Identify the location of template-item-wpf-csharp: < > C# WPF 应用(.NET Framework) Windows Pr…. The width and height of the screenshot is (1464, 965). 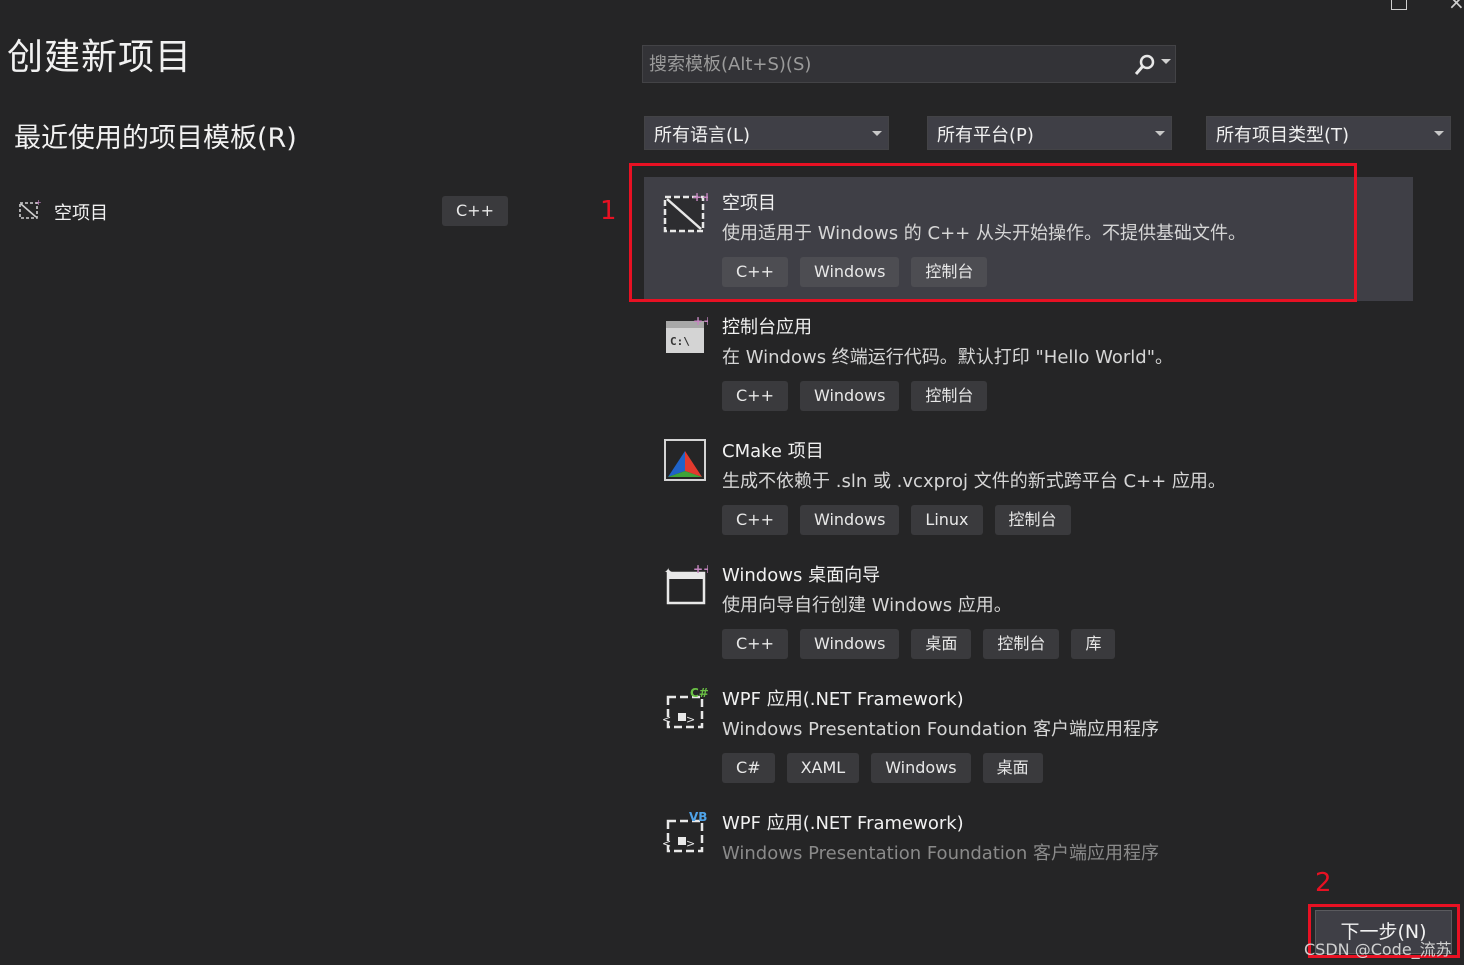
(1028, 735).